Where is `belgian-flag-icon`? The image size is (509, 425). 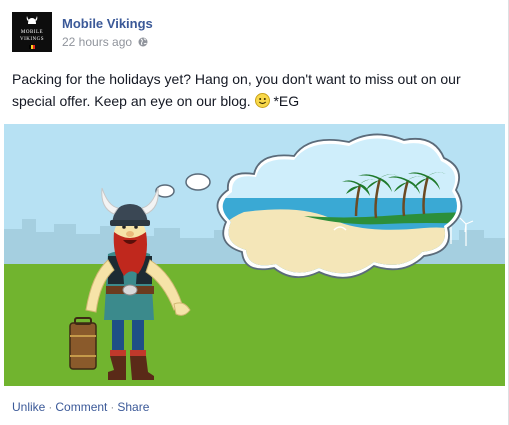 belgian-flag-icon is located at coordinates (32, 47).